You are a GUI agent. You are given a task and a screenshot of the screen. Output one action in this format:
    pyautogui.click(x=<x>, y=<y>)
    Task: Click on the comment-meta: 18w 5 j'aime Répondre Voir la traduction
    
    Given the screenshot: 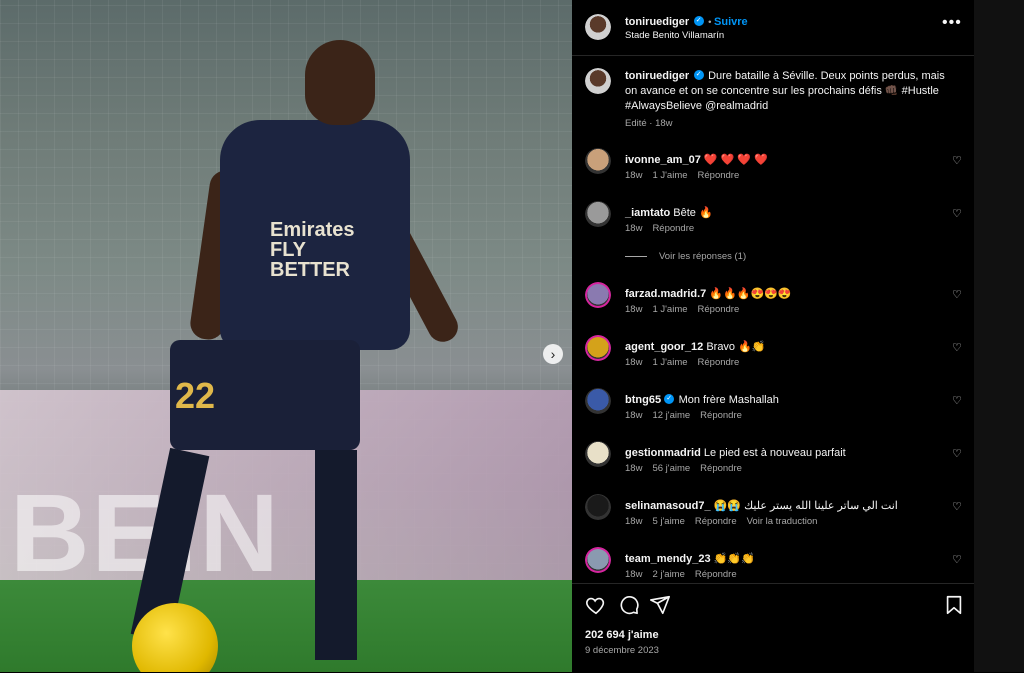 What is the action you would take?
    pyautogui.click(x=726, y=521)
    